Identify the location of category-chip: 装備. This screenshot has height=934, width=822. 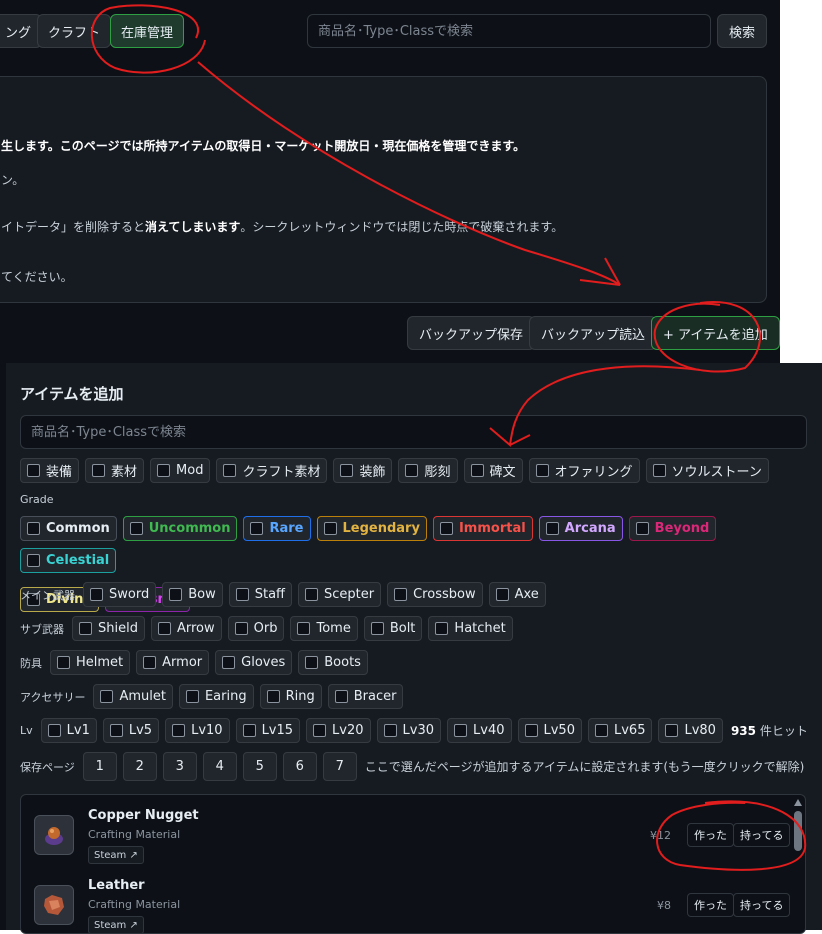
(50, 470).